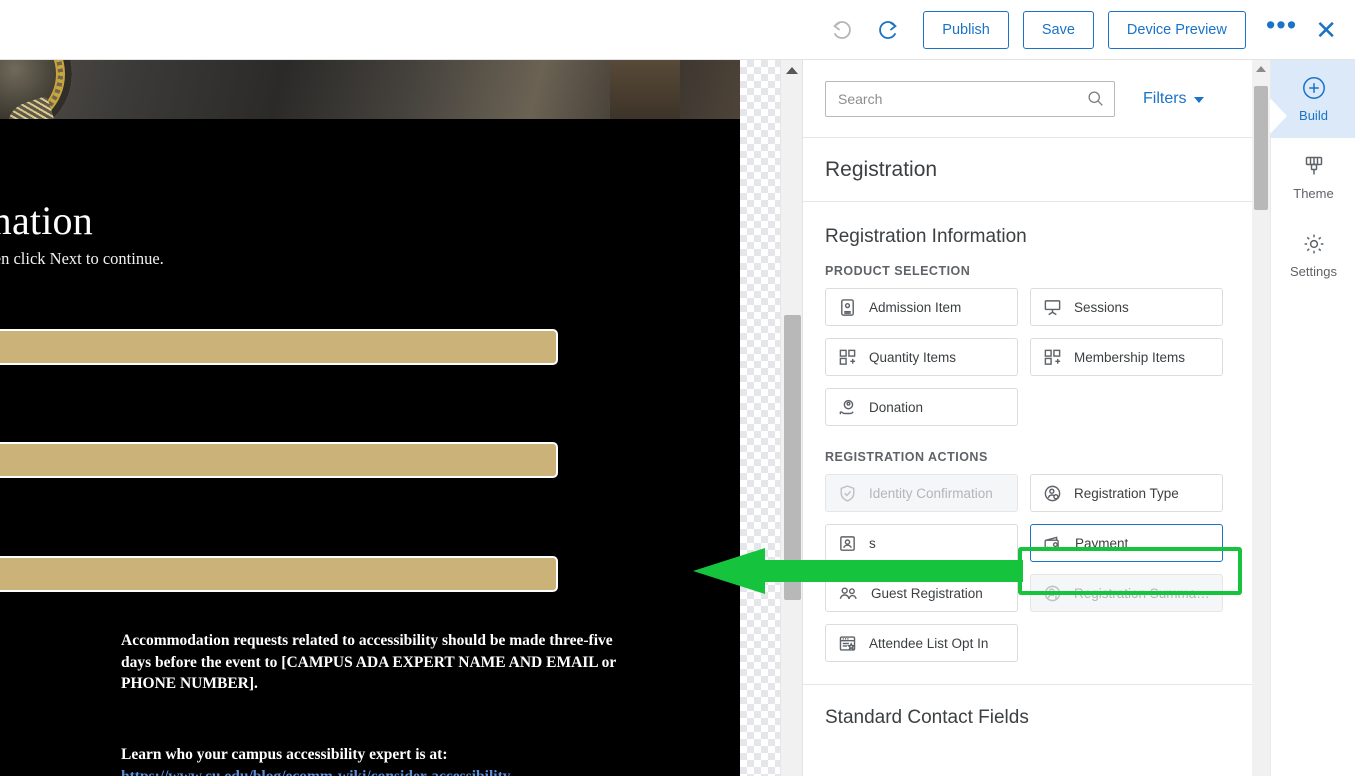  What do you see at coordinates (931, 493) in the screenshot?
I see `chip-label: Identity Confirmation` at bounding box center [931, 493].